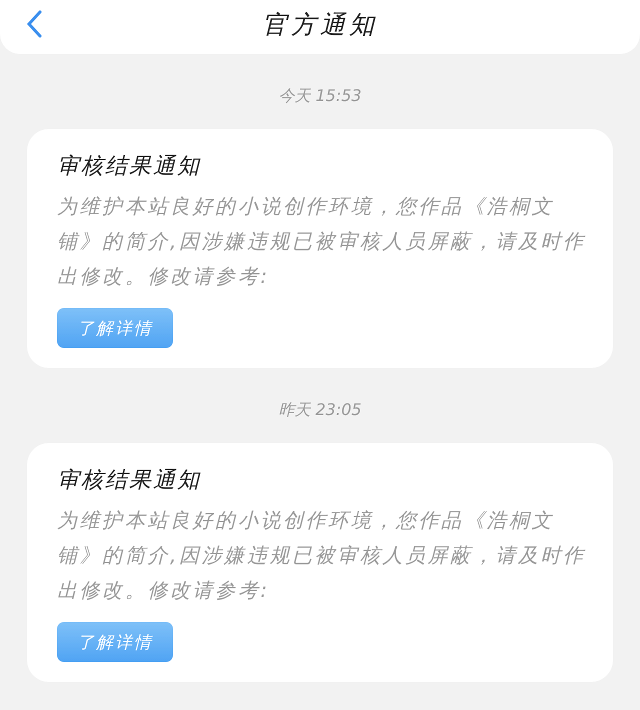 The image size is (640, 710). I want to click on timestamp: 今天 15:53, so click(320, 96).